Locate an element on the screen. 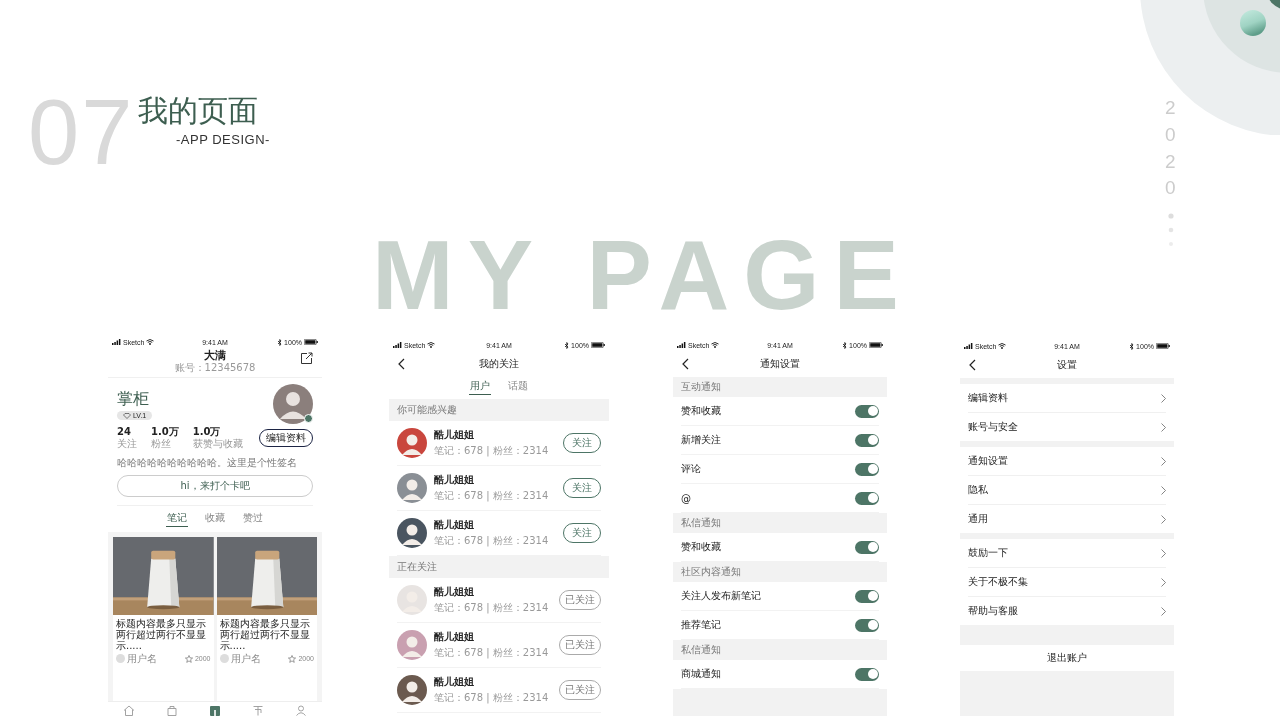 The height and width of the screenshot is (716, 1280). notebook-icon is located at coordinates (215, 710).